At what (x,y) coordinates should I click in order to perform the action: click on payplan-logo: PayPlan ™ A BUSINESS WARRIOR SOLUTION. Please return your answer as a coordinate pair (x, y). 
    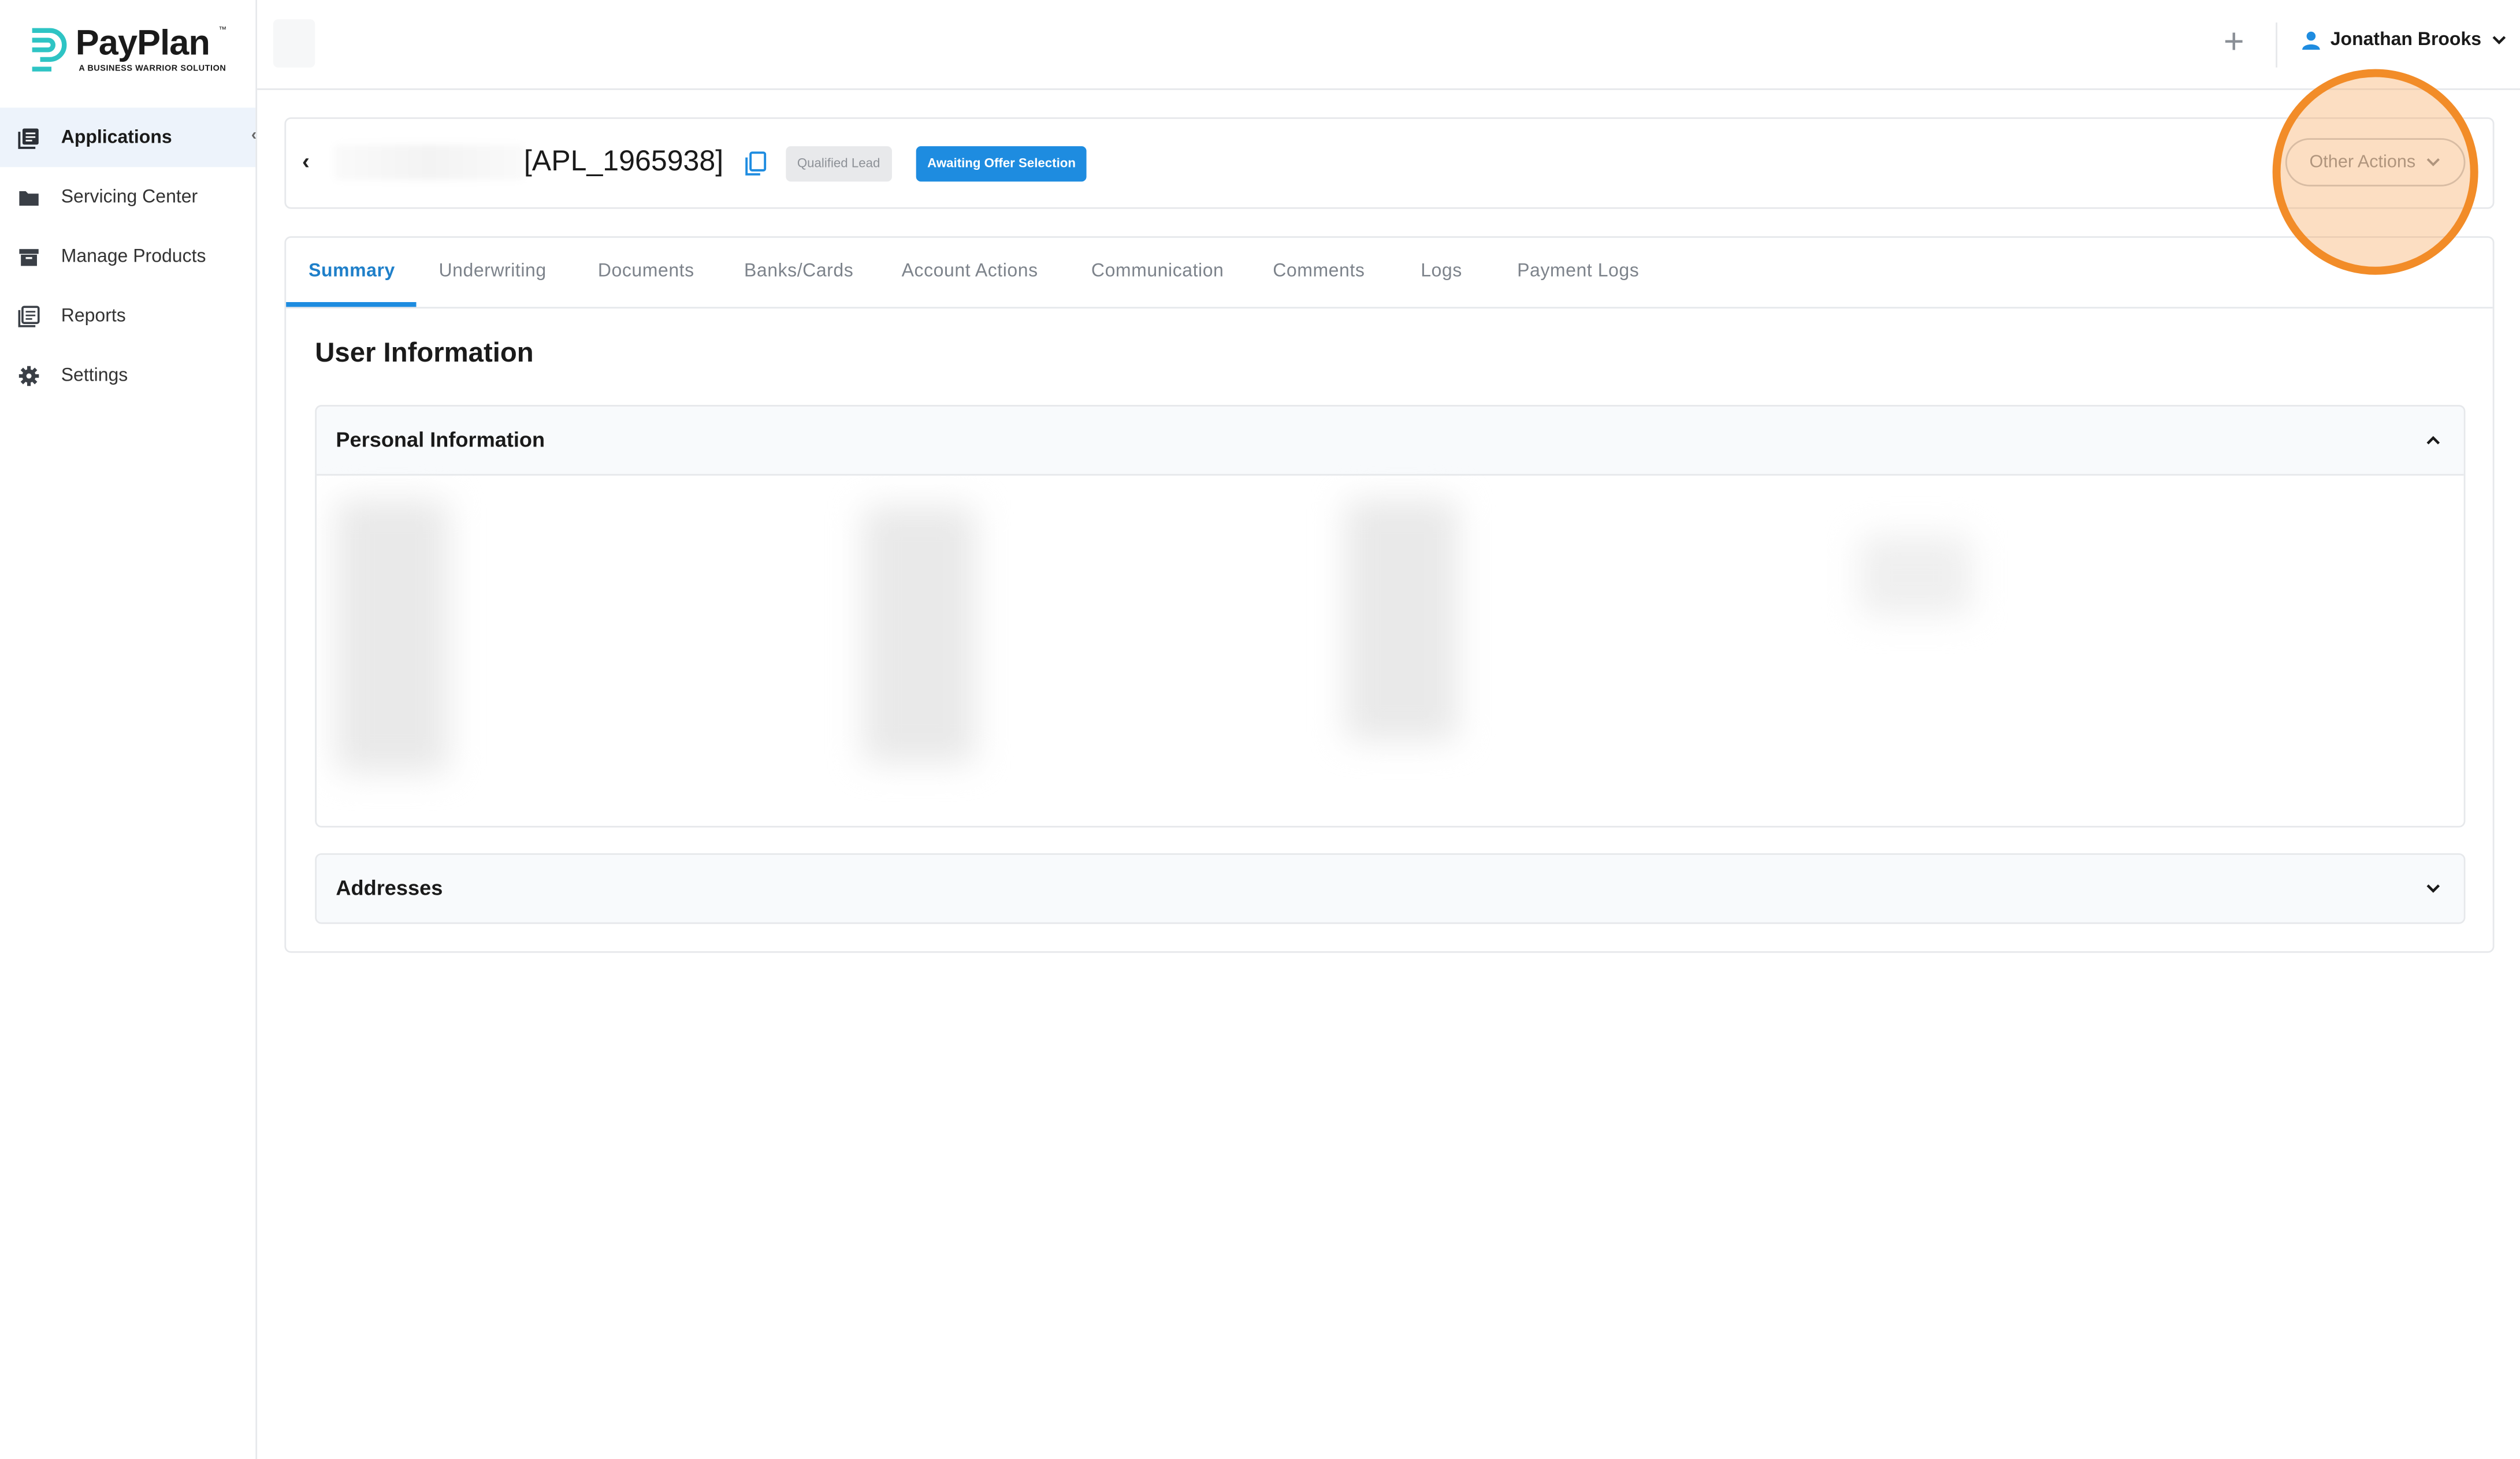
    Looking at the image, I should click on (133, 51).